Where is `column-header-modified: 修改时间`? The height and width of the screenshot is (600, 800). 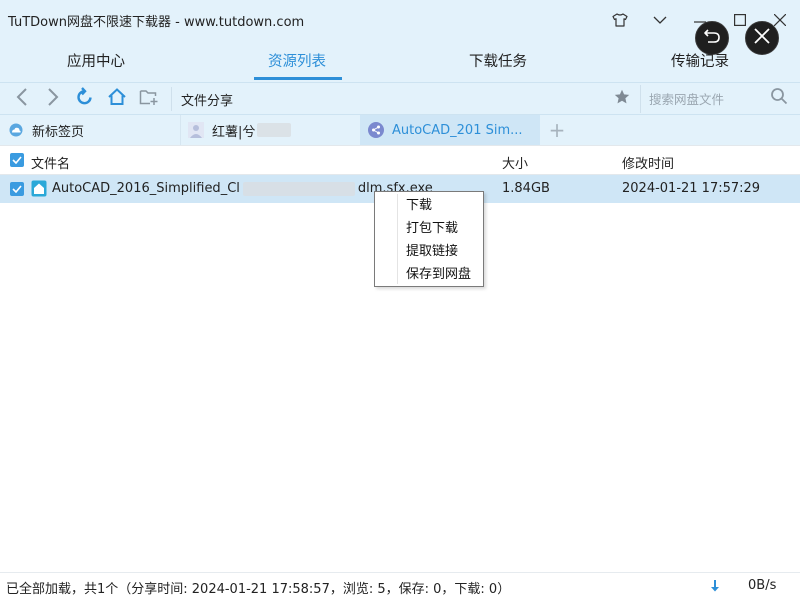 column-header-modified: 修改时间 is located at coordinates (648, 162).